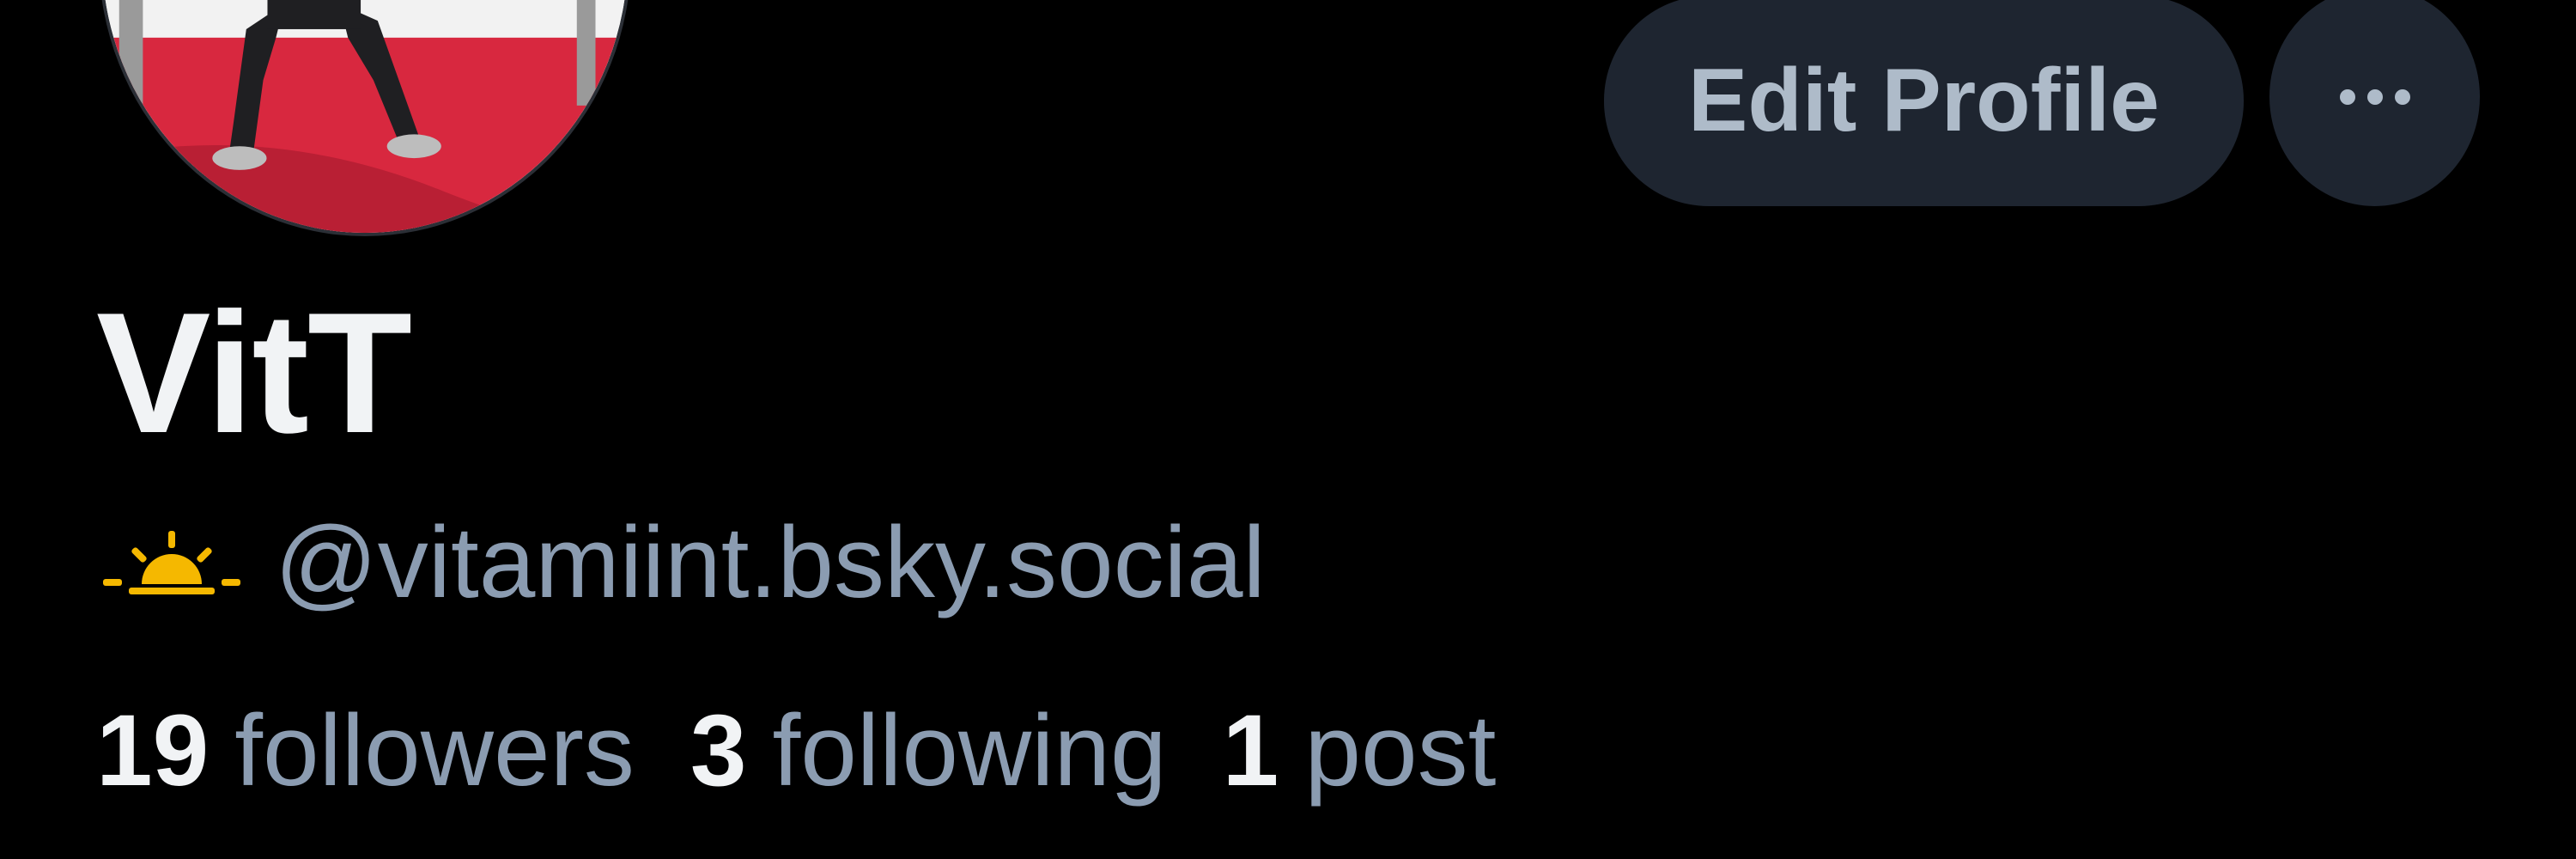 Image resolution: width=2576 pixels, height=859 pixels. Describe the element at coordinates (171, 562) in the screenshot. I see `sunrise-icon` at that location.